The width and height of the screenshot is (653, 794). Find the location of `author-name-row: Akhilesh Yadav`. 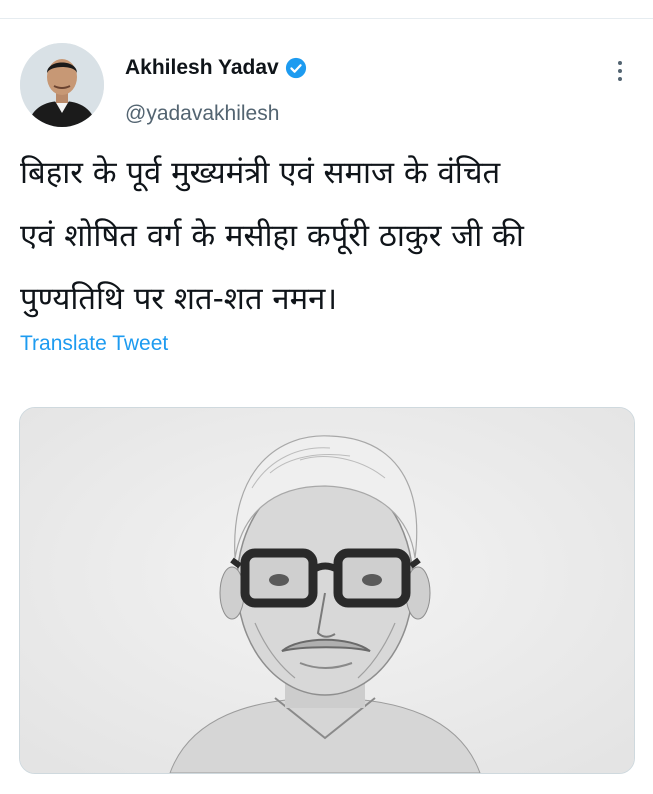

author-name-row: Akhilesh Yadav is located at coordinates (216, 68).